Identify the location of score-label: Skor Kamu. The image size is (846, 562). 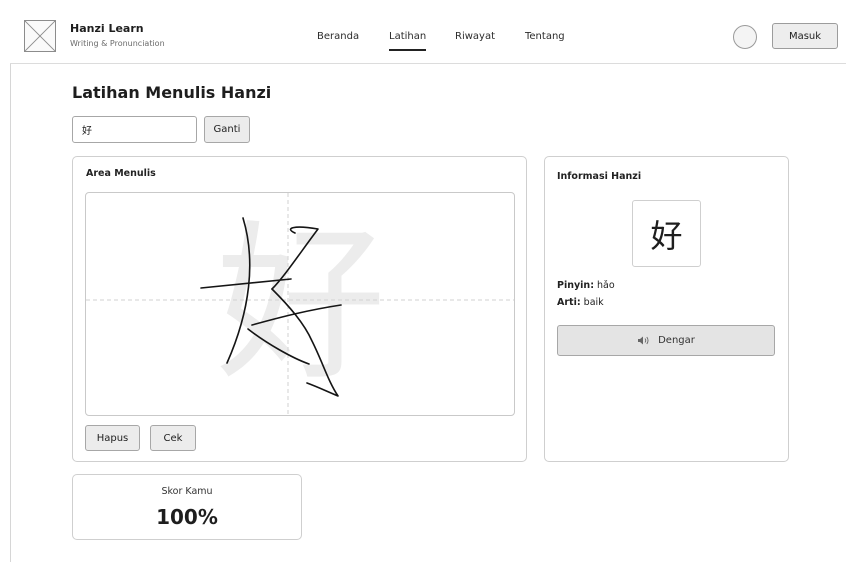
(187, 491).